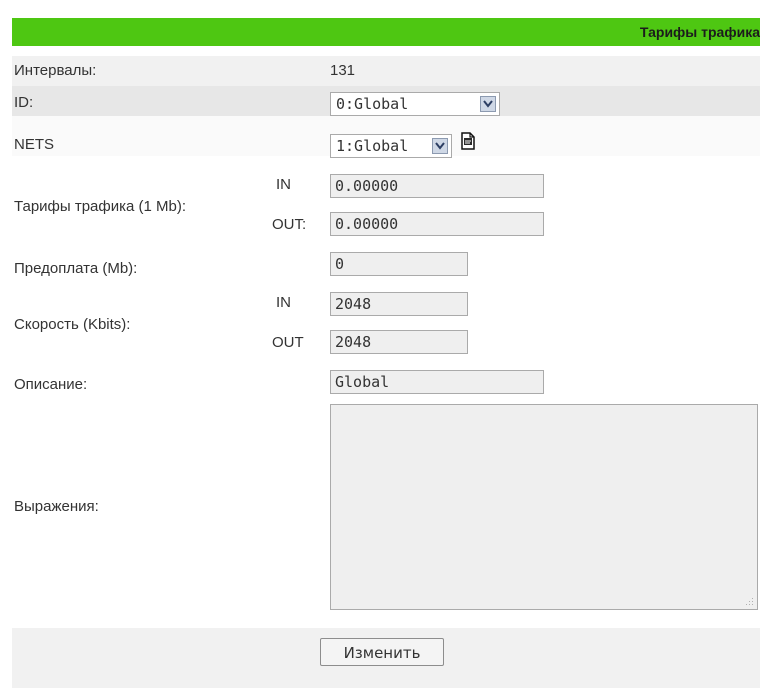 The image size is (760, 688). I want to click on resize-grip-icon, so click(749, 601).